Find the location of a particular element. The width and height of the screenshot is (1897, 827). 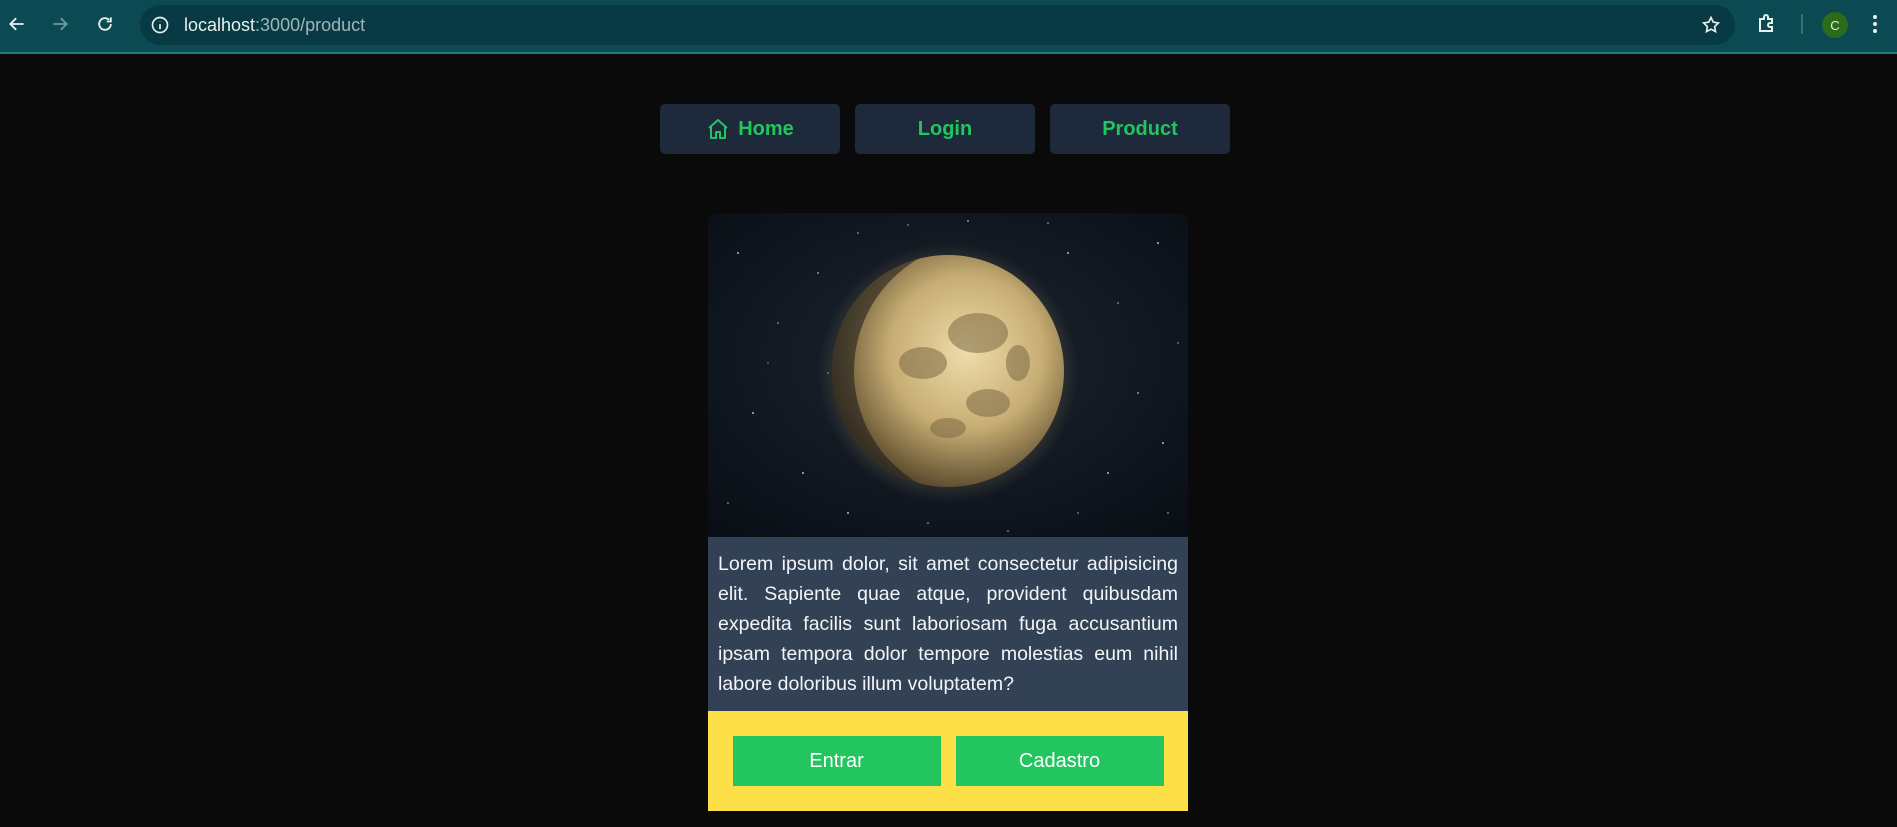

info-icon is located at coordinates (160, 25).